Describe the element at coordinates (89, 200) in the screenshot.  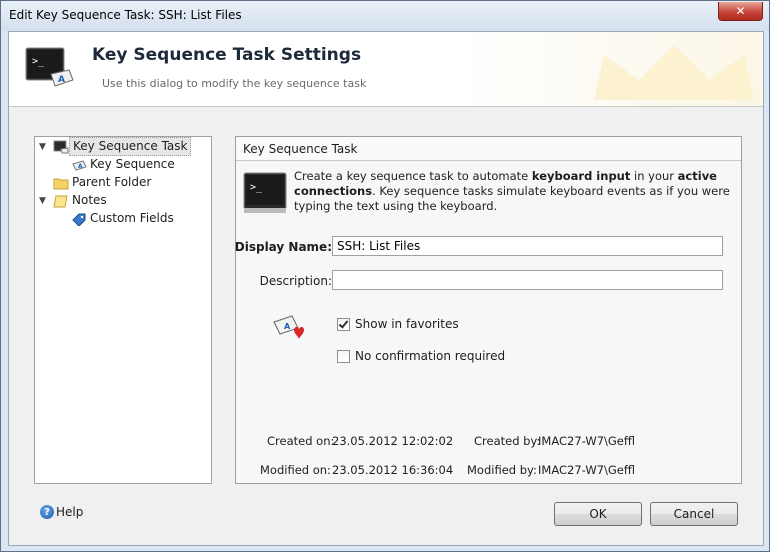
I see `tree-item-label: Notes` at that location.